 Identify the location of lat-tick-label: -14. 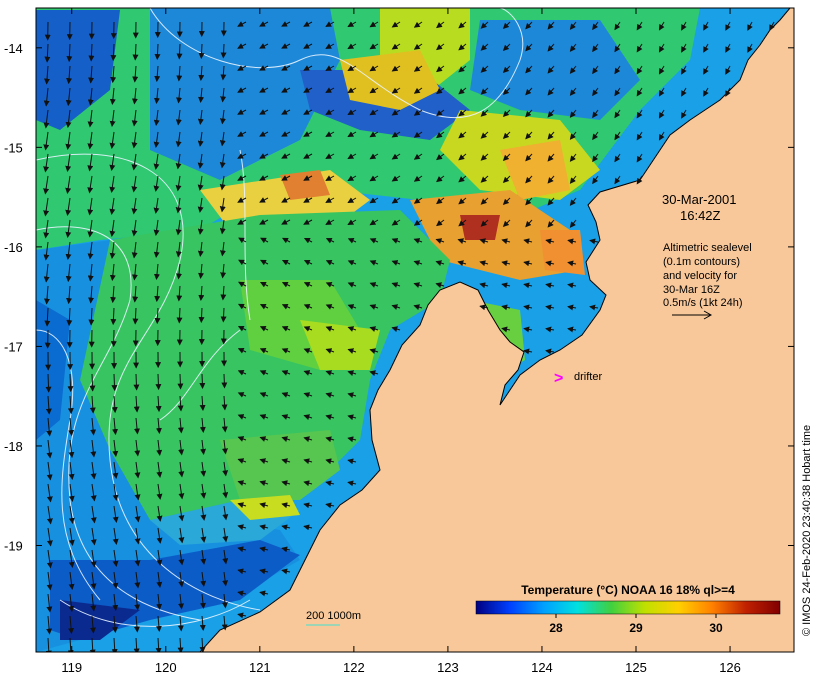
(13, 48).